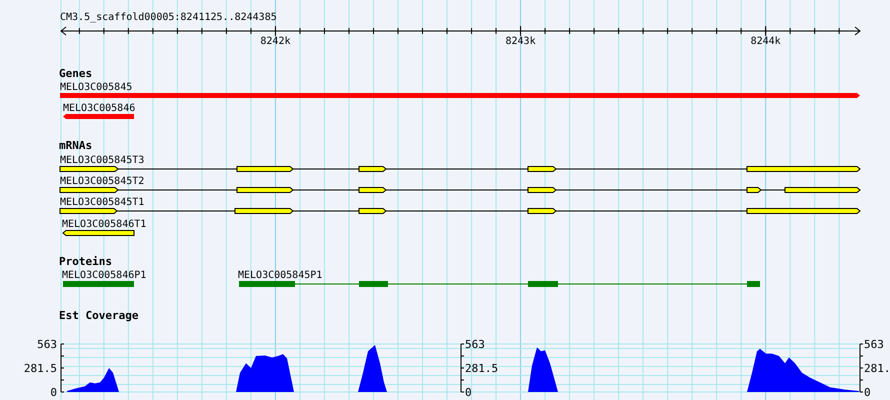 The height and width of the screenshot is (400, 890). I want to click on transcript-label: MELO3C005845T3, so click(102, 160).